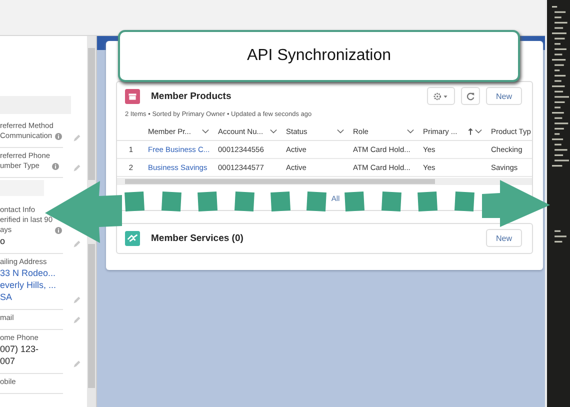 The image size is (570, 407). I want to click on card-title: Member Products, so click(191, 96).